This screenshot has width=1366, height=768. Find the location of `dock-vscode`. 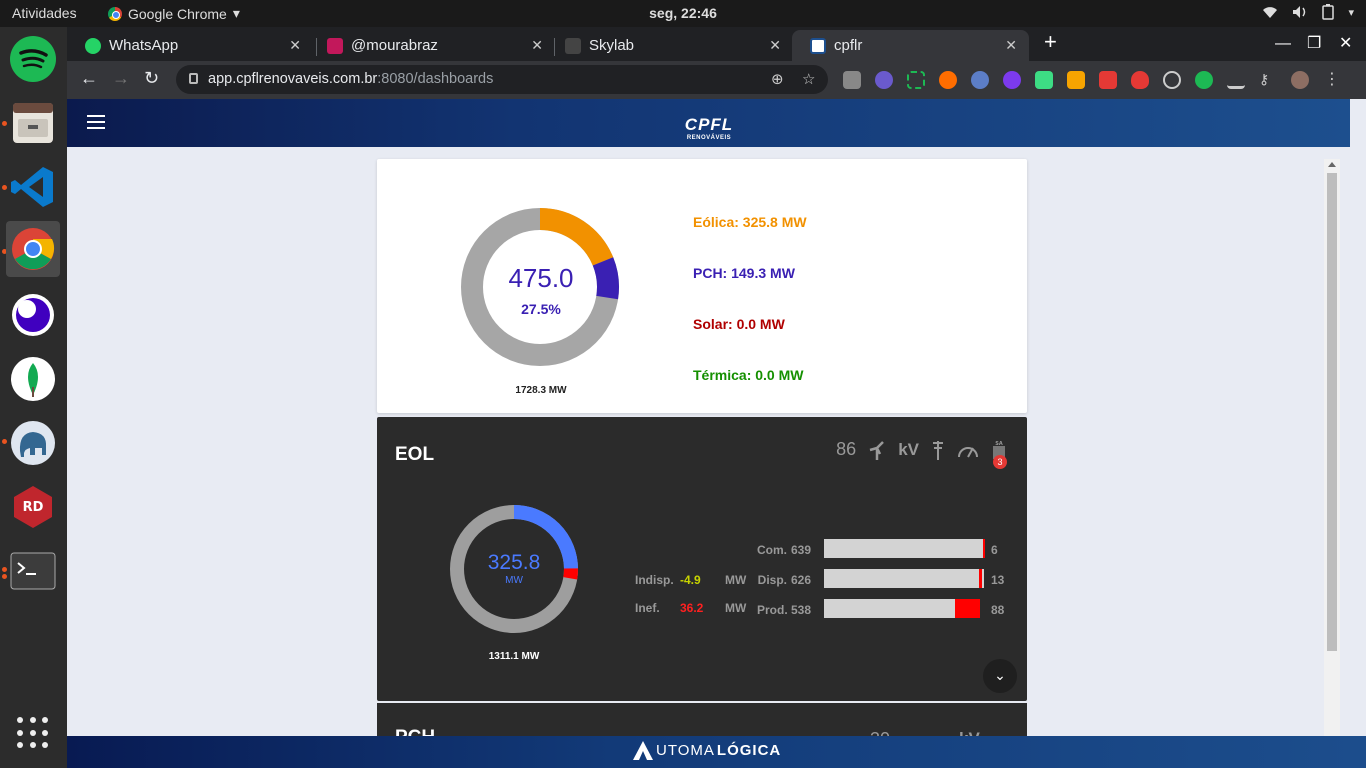

dock-vscode is located at coordinates (33, 187).